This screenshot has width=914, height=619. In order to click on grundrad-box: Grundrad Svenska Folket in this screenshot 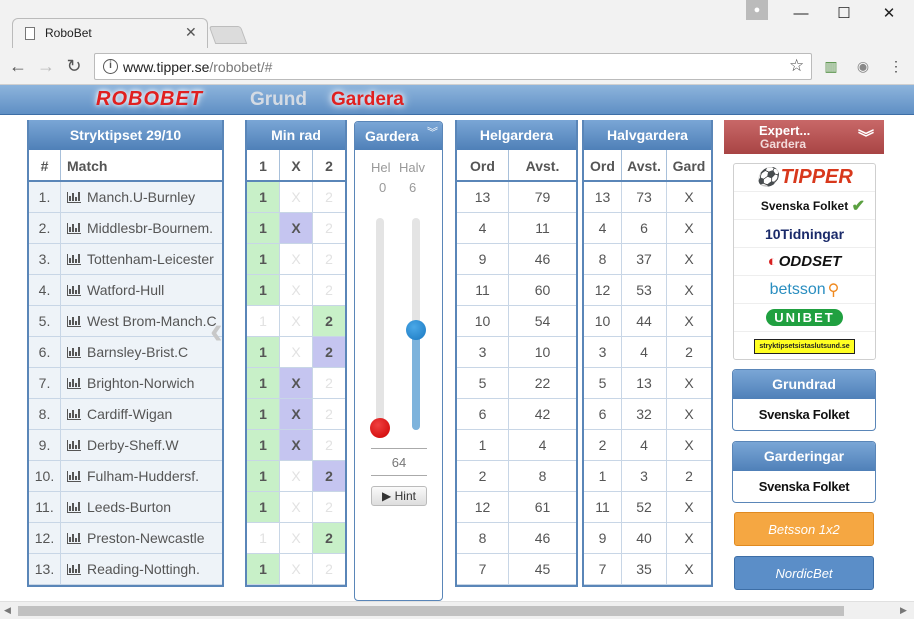, I will do `click(804, 400)`.